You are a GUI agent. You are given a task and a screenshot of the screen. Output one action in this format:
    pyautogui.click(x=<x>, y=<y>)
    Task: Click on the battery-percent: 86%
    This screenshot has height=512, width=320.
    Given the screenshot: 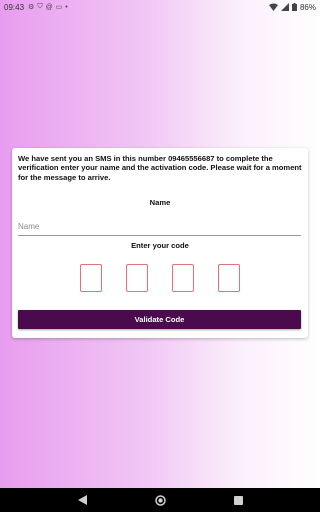 What is the action you would take?
    pyautogui.click(x=307, y=7)
    